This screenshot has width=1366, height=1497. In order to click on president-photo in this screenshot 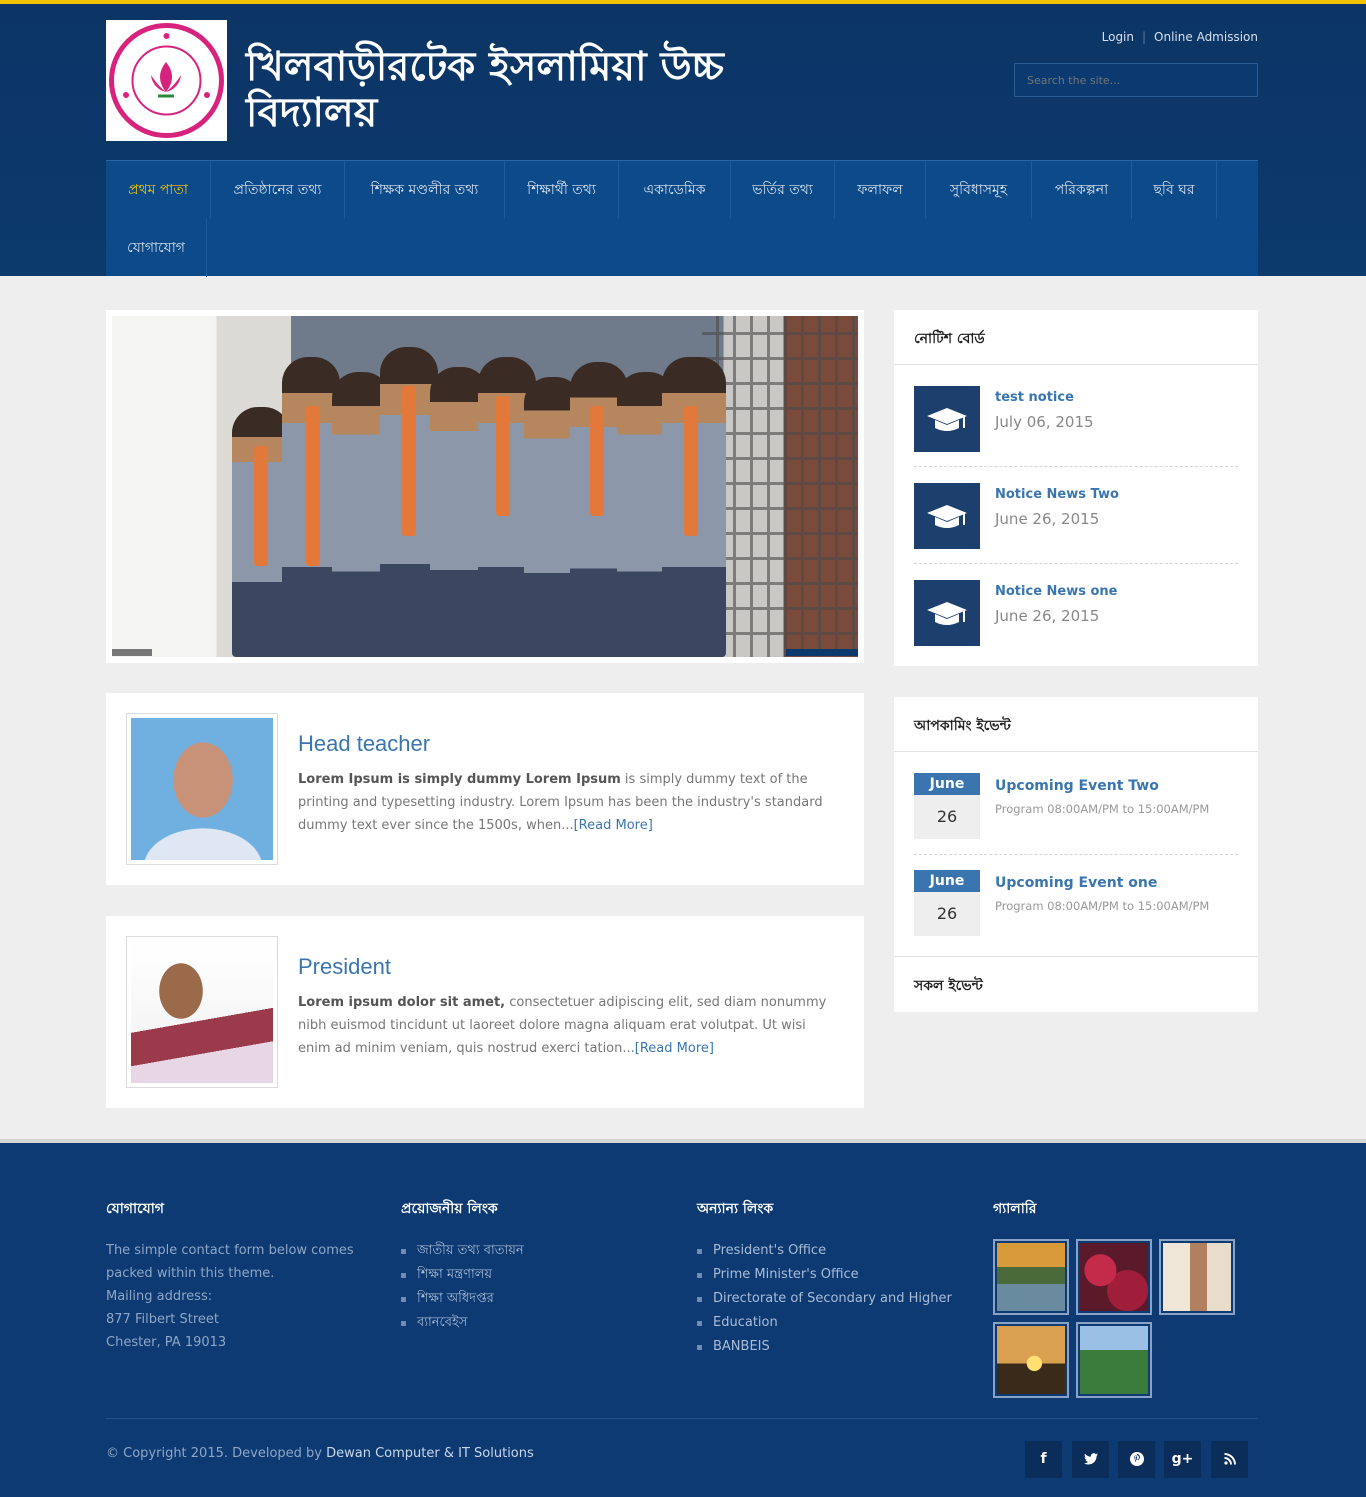, I will do `click(202, 1012)`.